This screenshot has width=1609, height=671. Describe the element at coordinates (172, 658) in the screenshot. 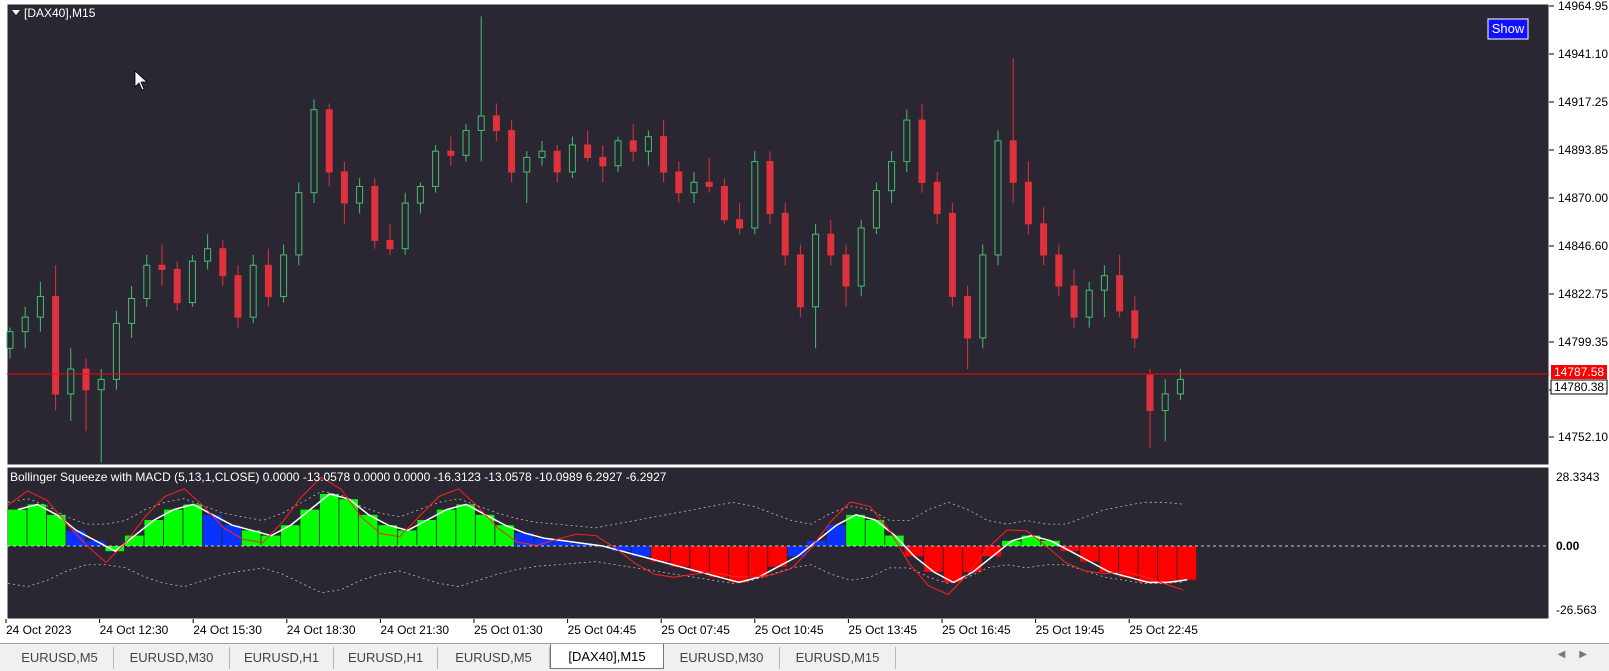

I see `tab-eurusd-m30: EURUSD,M30` at that location.